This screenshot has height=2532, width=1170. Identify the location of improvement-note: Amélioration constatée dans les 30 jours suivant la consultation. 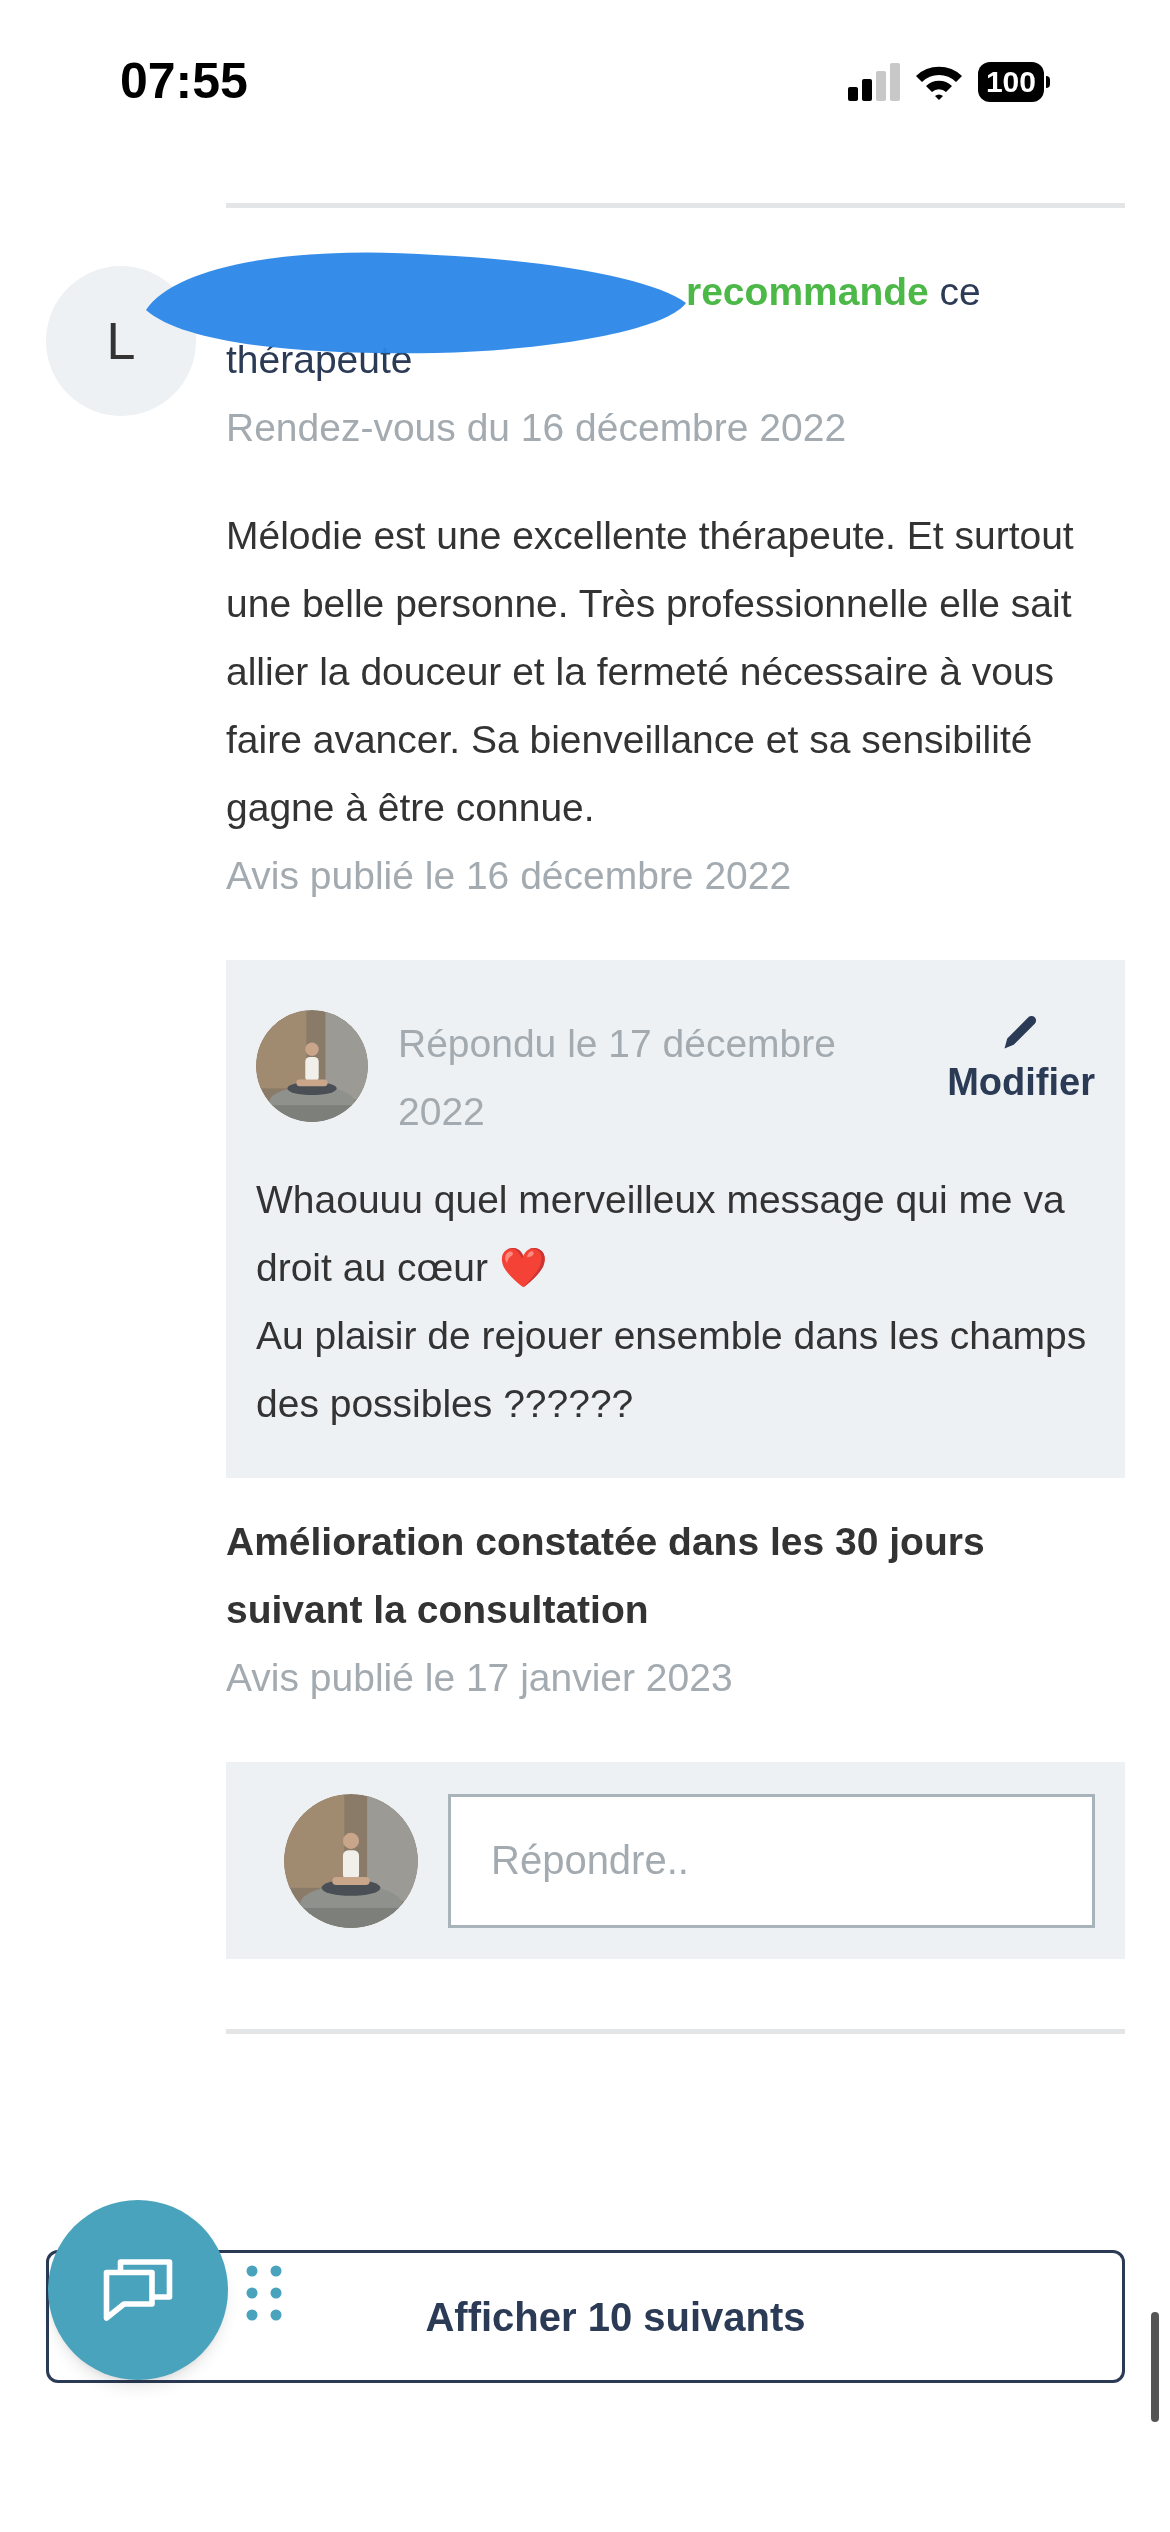
(606, 1576).